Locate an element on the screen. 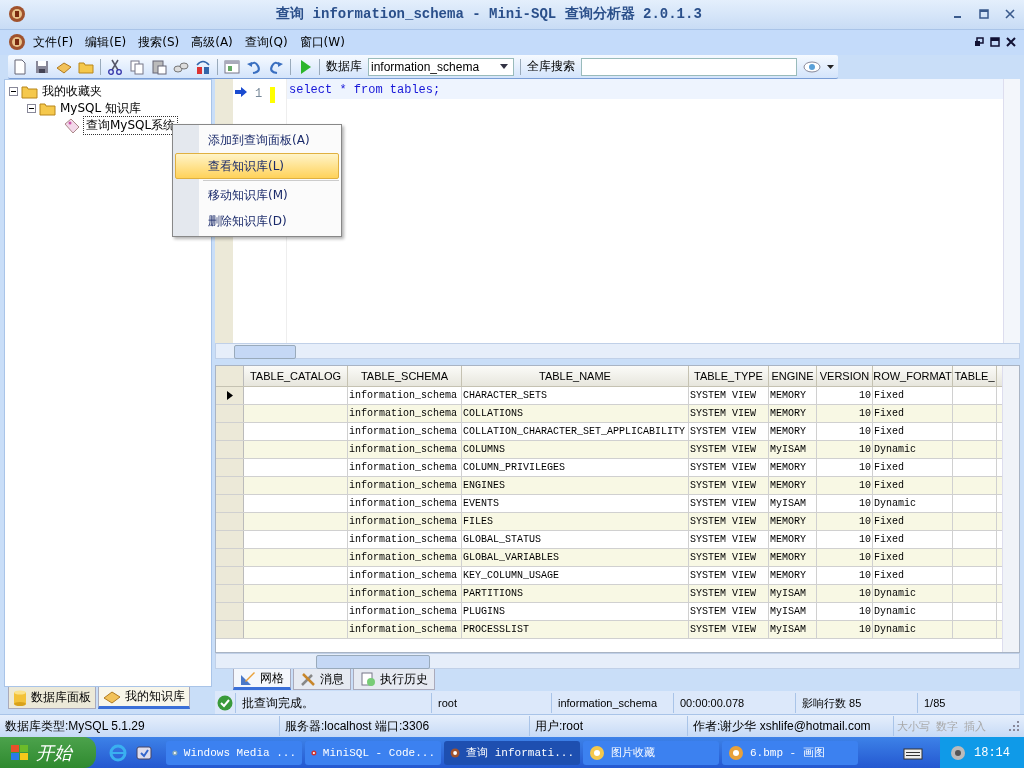 The height and width of the screenshot is (768, 1024). key-indicator: 数字 is located at coordinates (947, 726).